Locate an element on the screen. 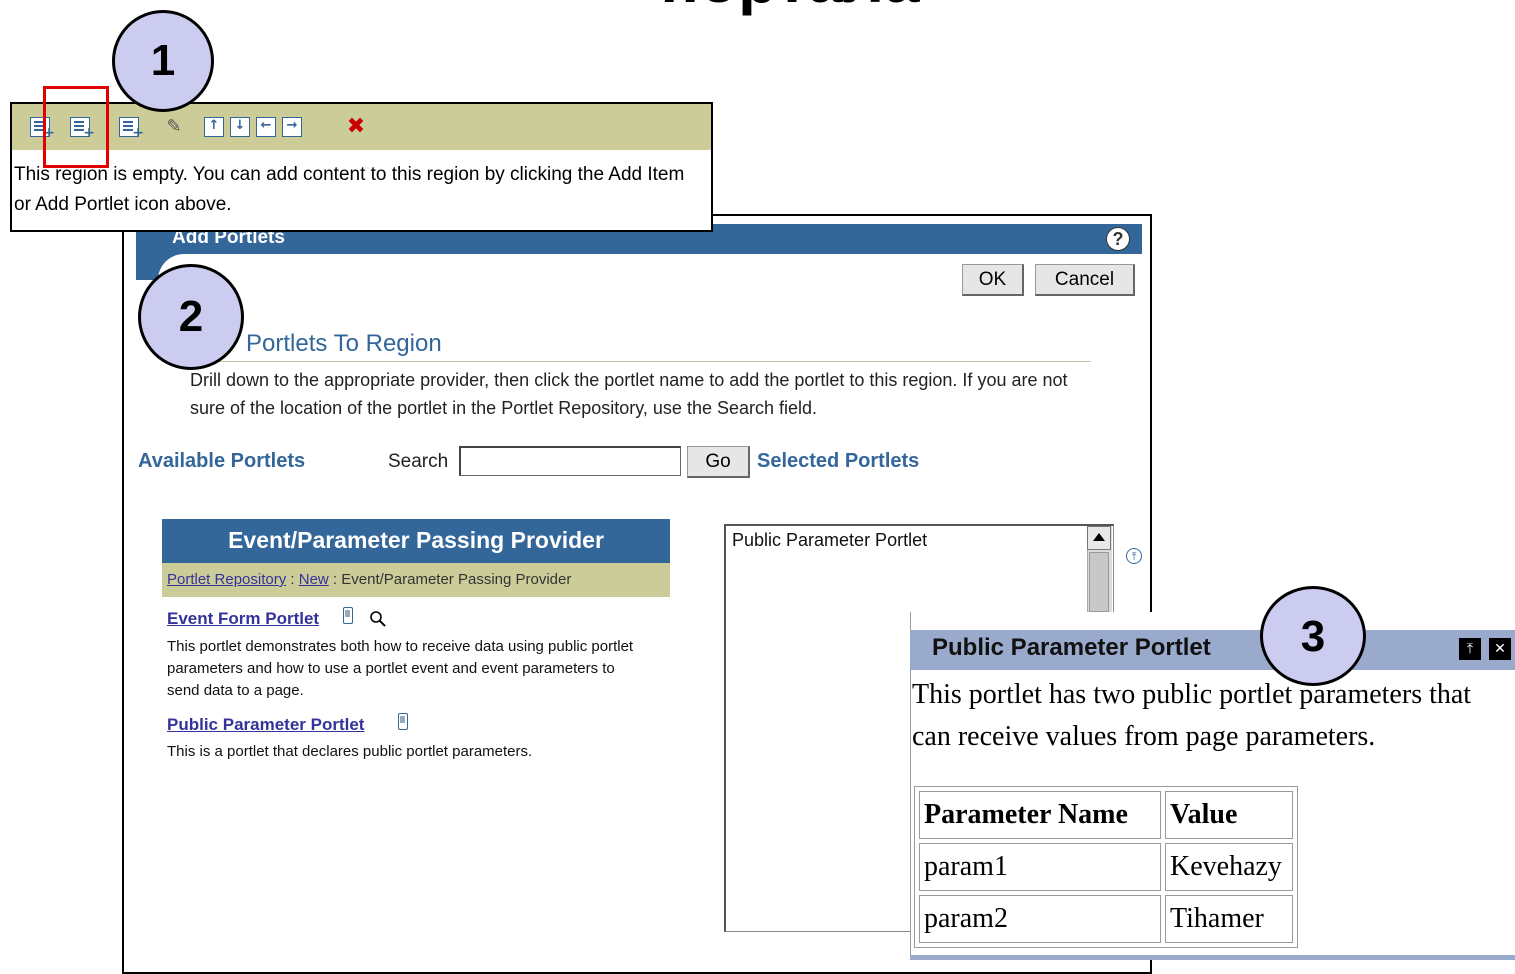 The height and width of the screenshot is (974, 1515). cancel-button: Cancel is located at coordinates (1085, 280).